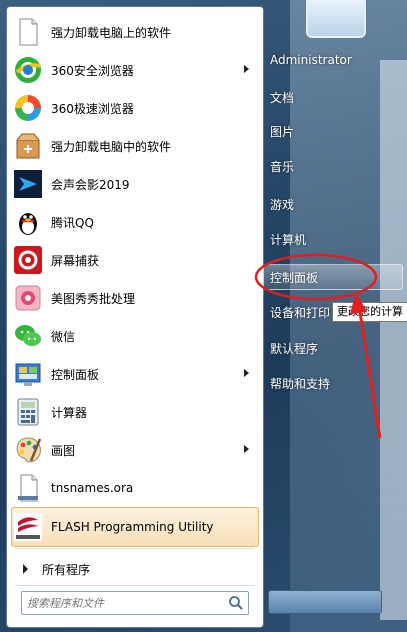 This screenshot has height=632, width=407. Describe the element at coordinates (28, 527) in the screenshot. I see `silicon-labs-icon` at that location.